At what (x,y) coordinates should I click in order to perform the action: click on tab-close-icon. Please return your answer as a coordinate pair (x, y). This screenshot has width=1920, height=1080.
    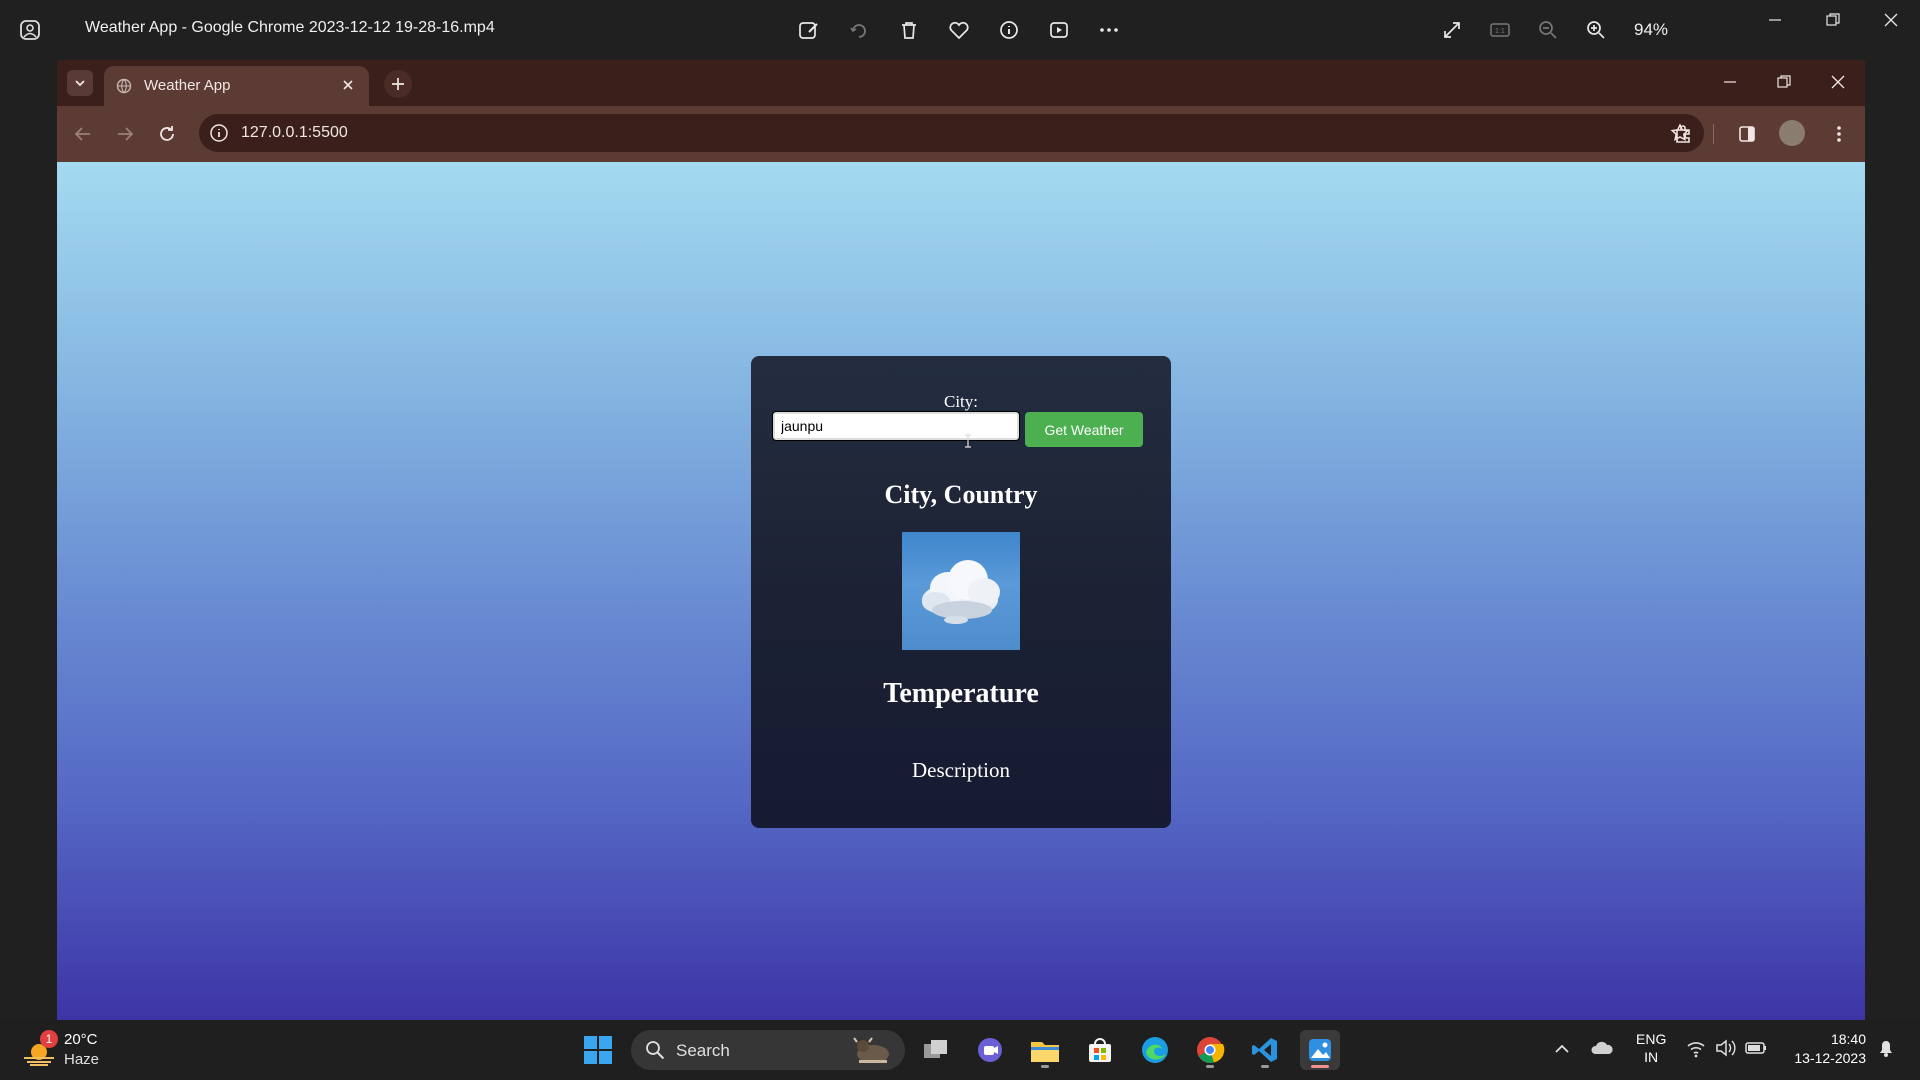
    Looking at the image, I should click on (348, 87).